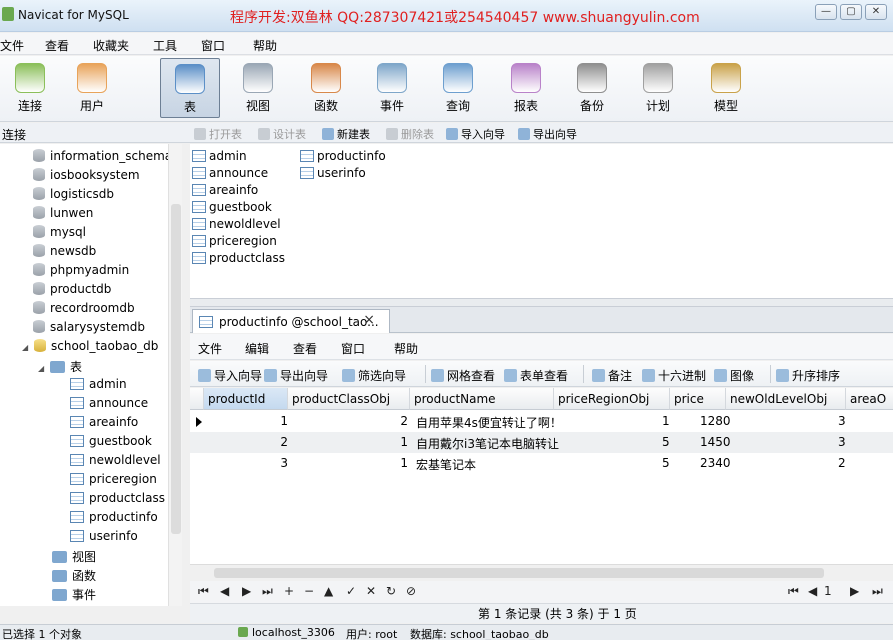  I want to click on maximize-button: ▢, so click(851, 12).